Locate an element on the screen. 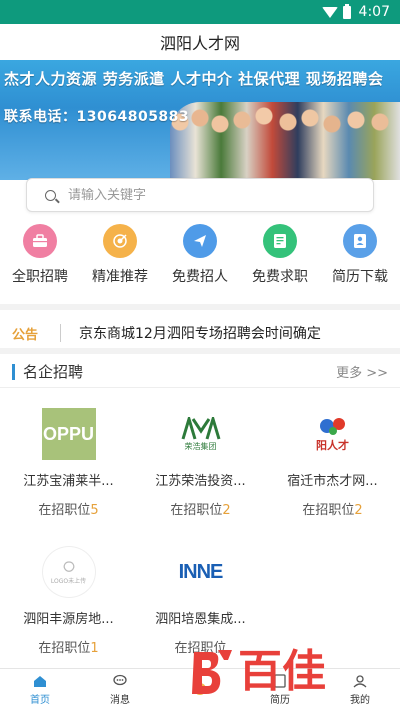  company-logo: 荣浩集团 is located at coordinates (200, 434).